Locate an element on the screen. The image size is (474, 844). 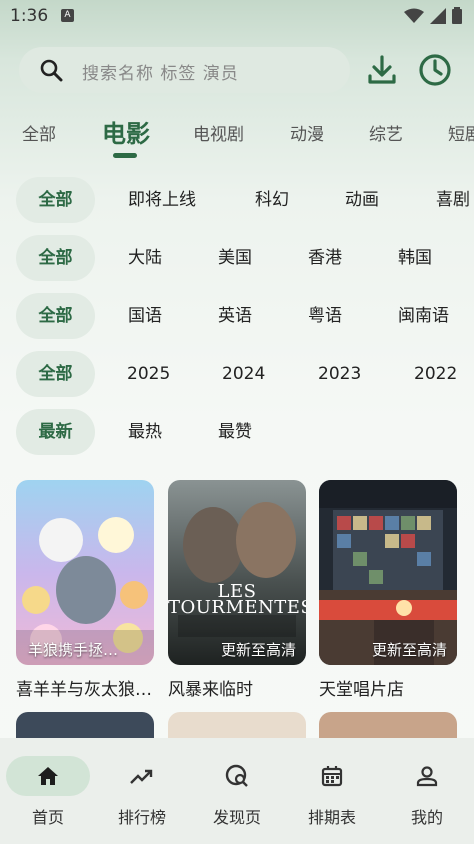
filter-chip: 粤语 is located at coordinates (325, 316).